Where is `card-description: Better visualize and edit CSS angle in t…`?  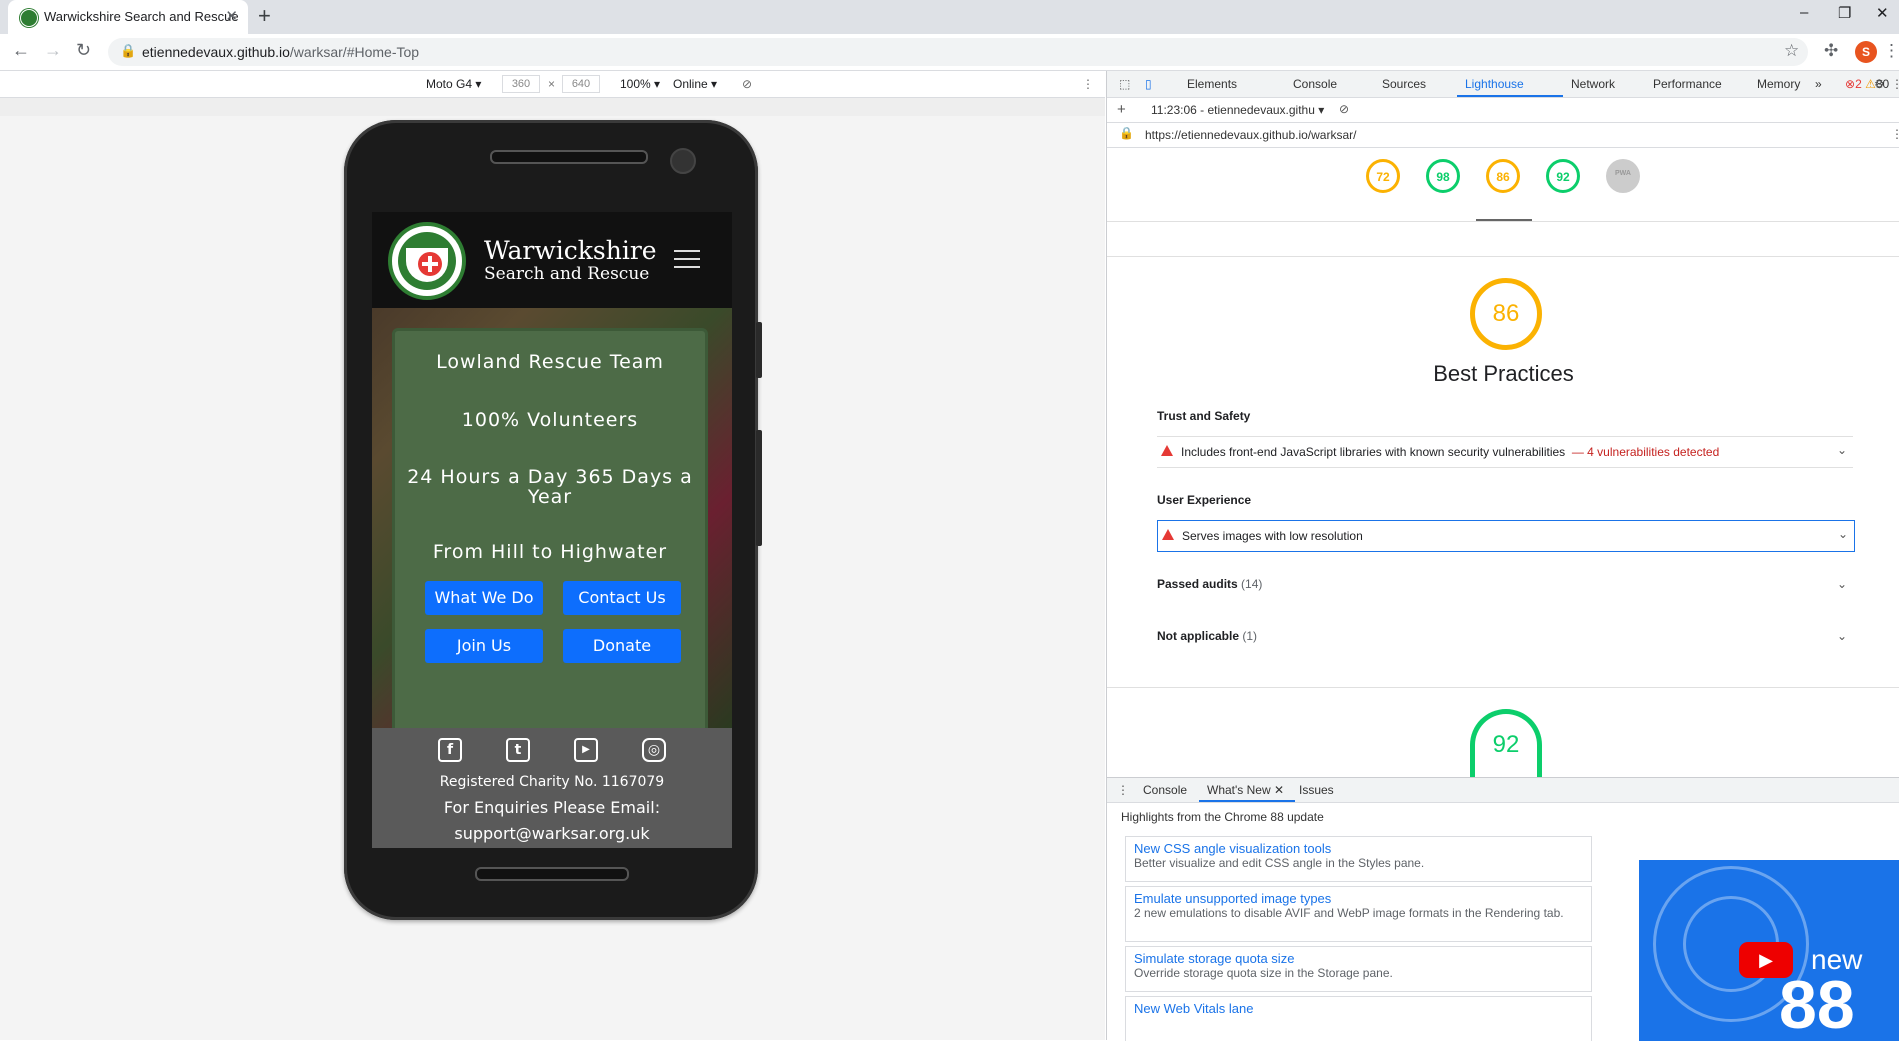 card-description: Better visualize and edit CSS angle in t… is located at coordinates (1279, 863).